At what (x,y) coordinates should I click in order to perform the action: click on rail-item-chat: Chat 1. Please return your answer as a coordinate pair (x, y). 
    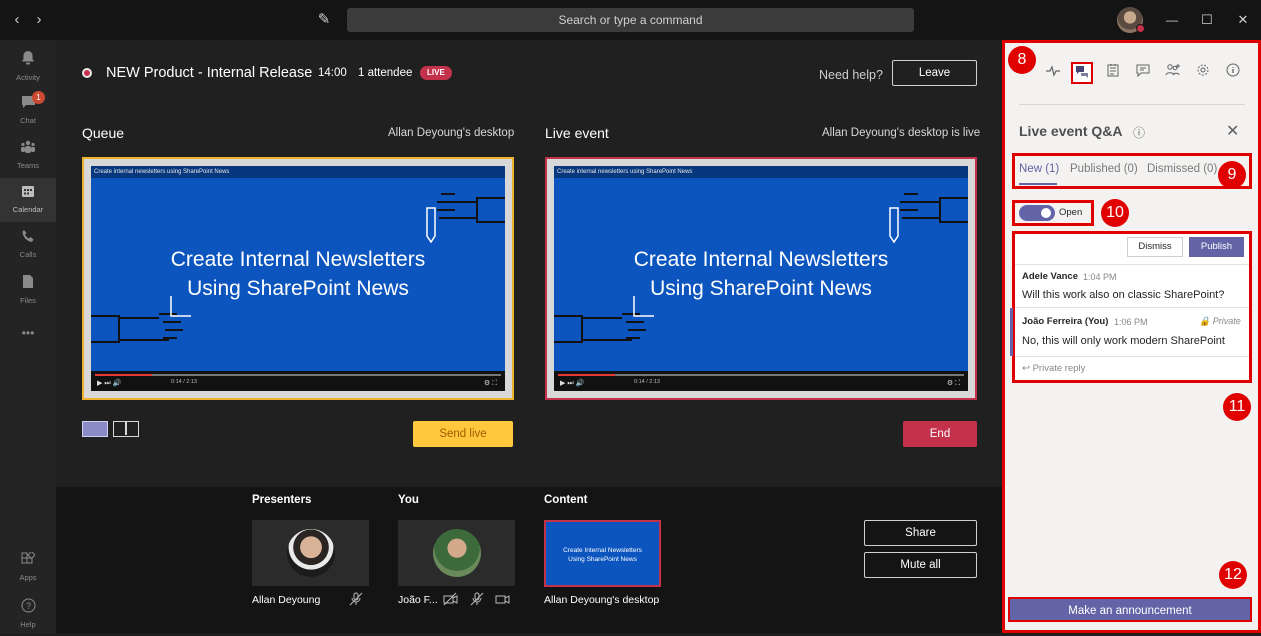
    Looking at the image, I should click on (28, 111).